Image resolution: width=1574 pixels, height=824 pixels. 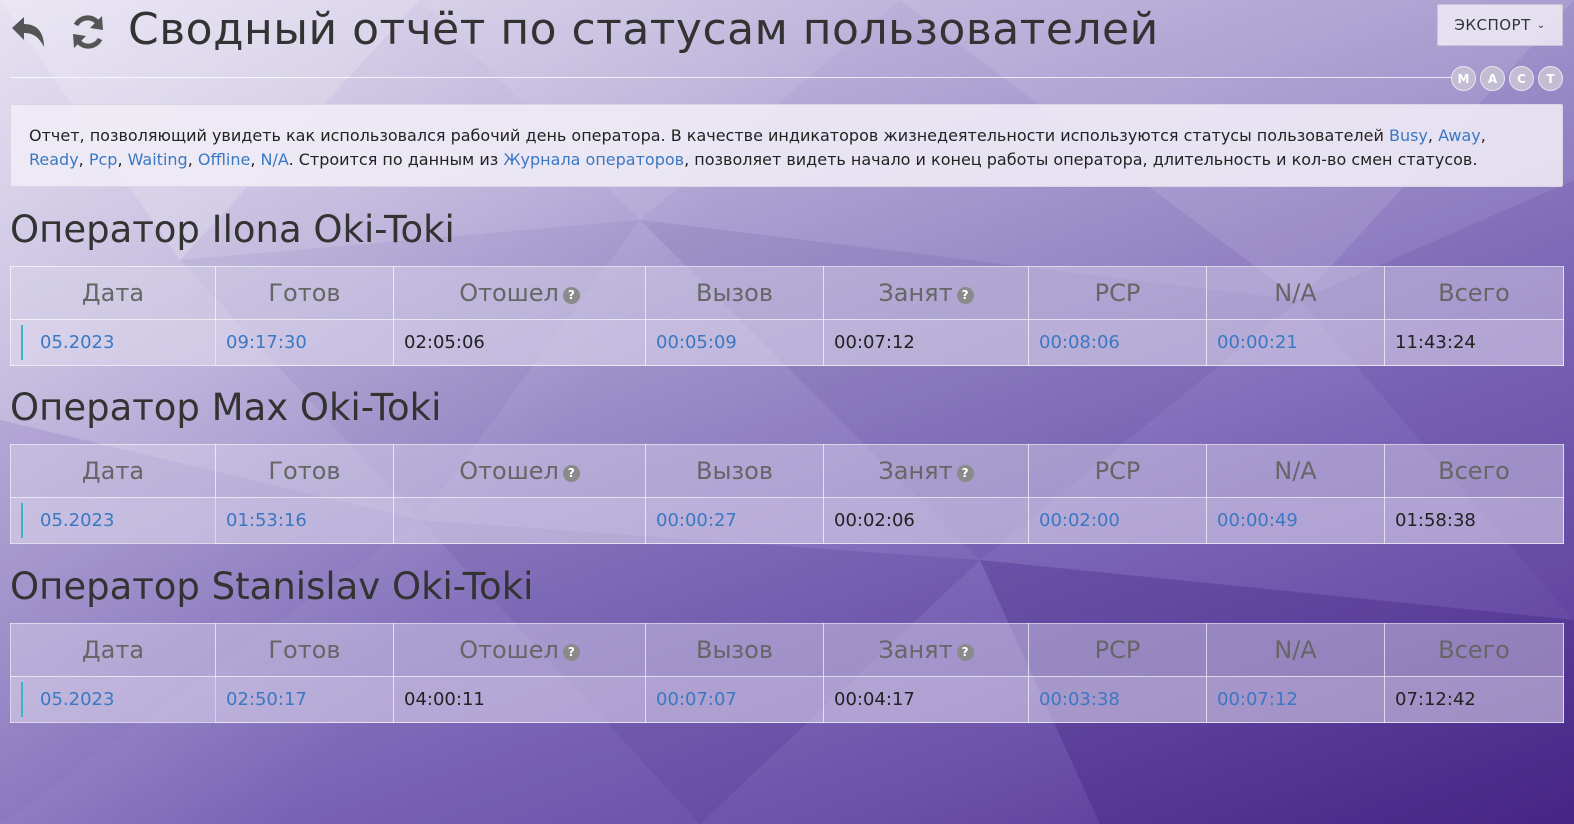 What do you see at coordinates (1507, 78) in the screenshot?
I see `view-mode-buttons: M A C T` at bounding box center [1507, 78].